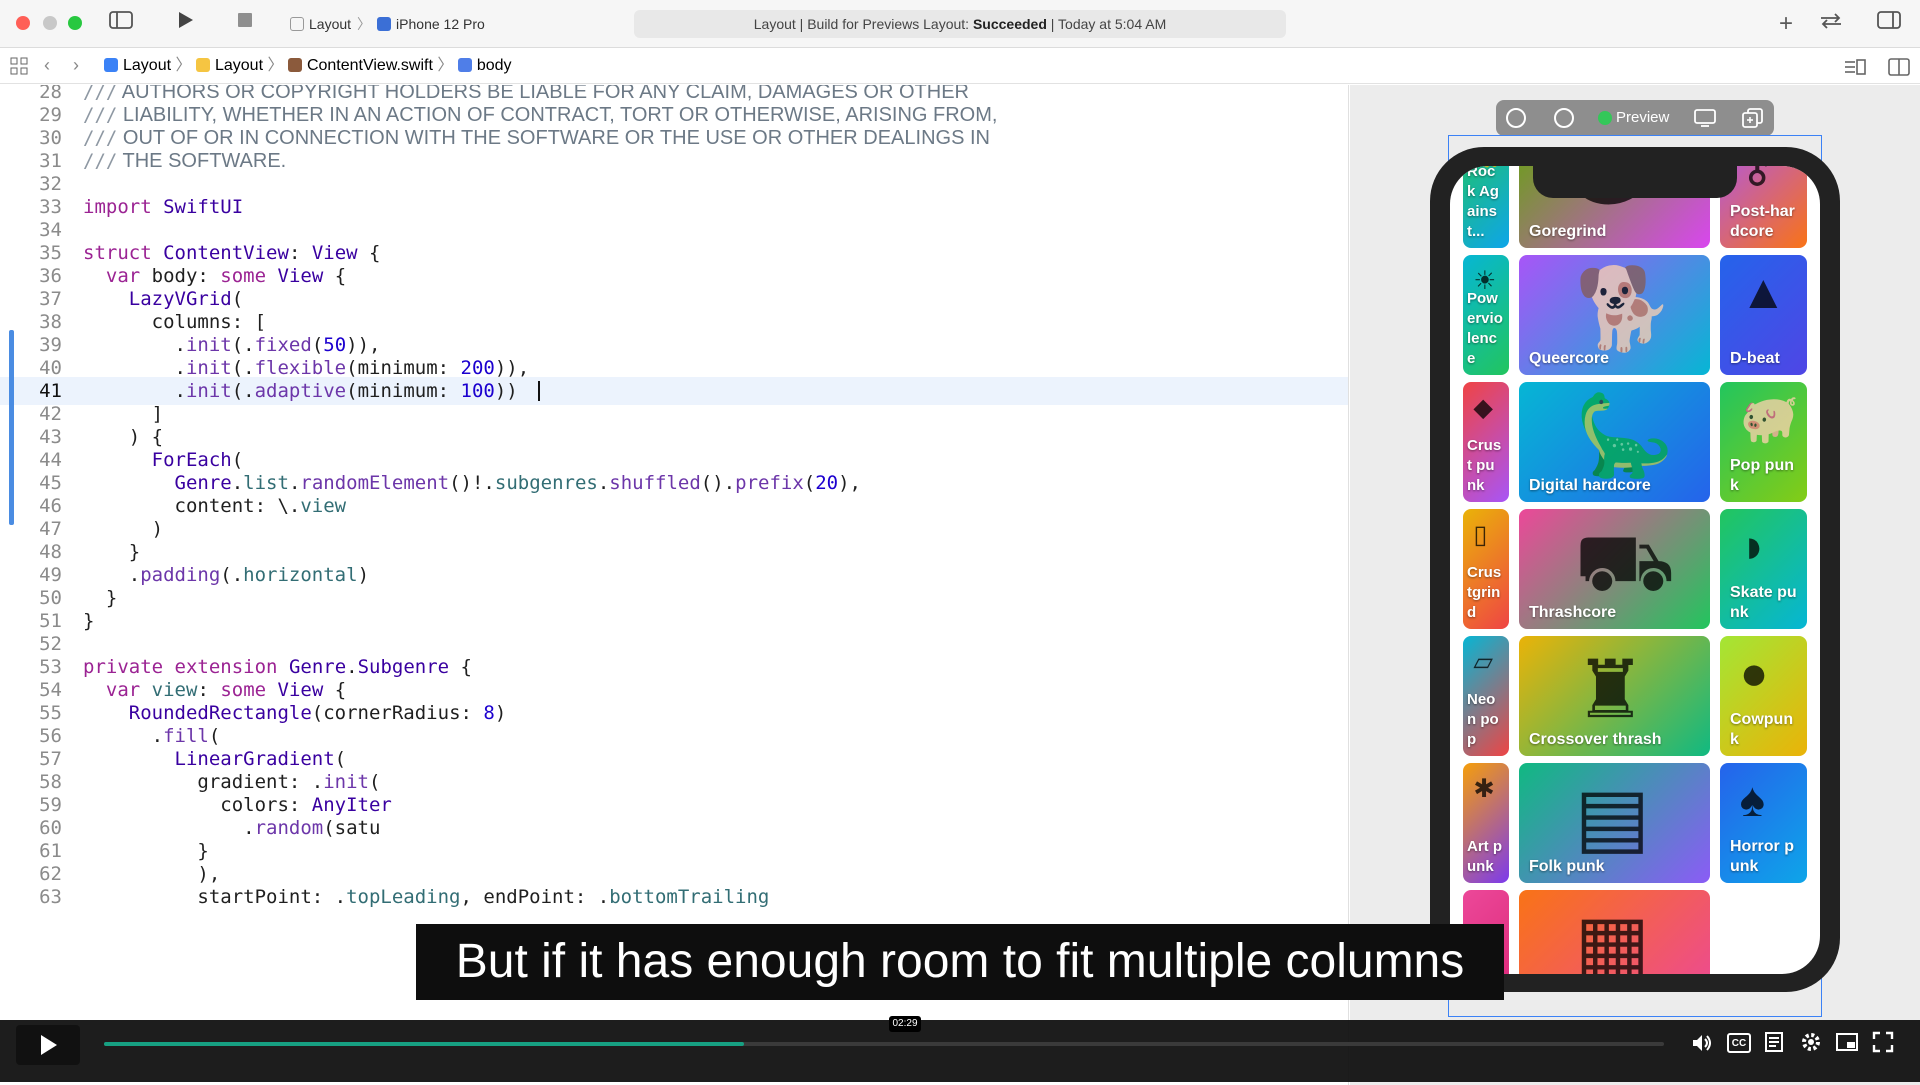  I want to click on volume-icon, so click(1702, 1043).